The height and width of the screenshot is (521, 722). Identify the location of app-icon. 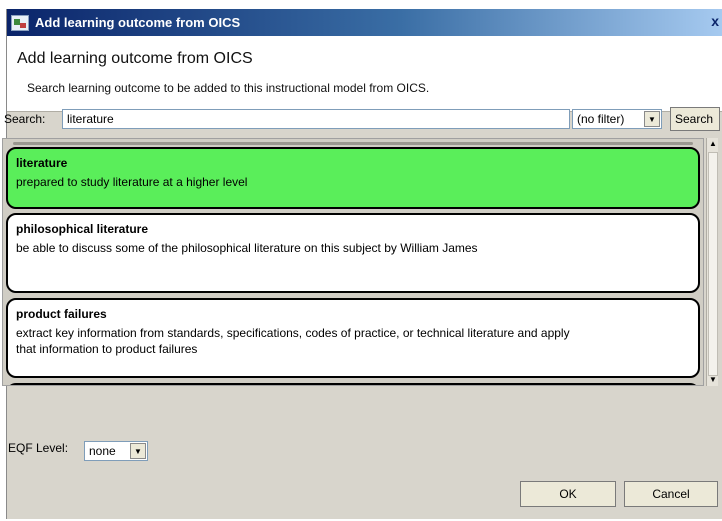
(20, 22).